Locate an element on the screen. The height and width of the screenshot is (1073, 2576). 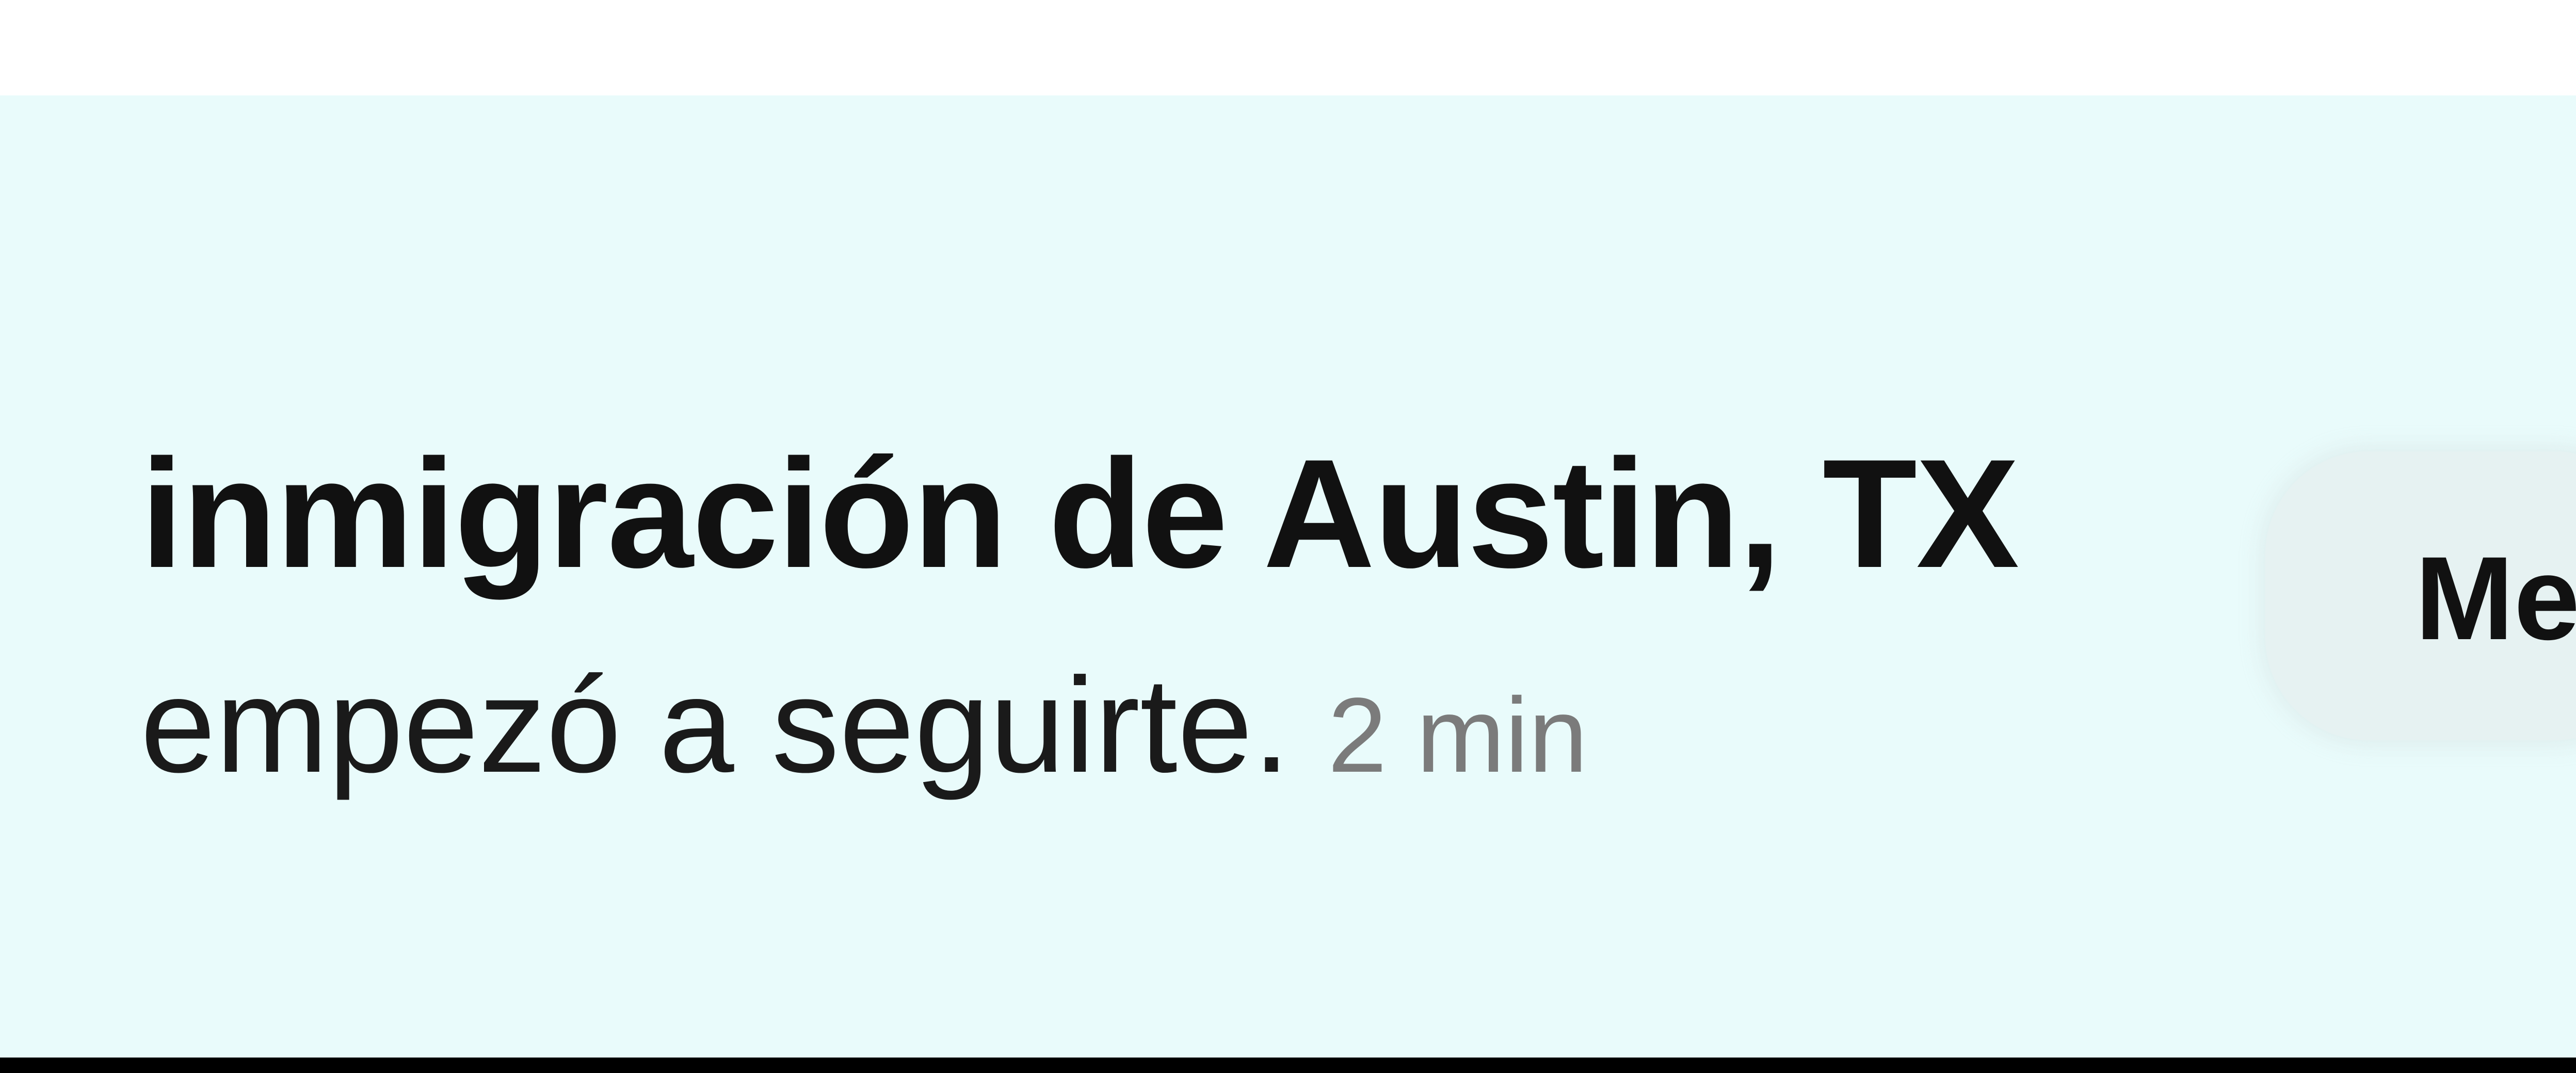
notification-message-line: empezó a seguirte. 2 min is located at coordinates (1147, 726).